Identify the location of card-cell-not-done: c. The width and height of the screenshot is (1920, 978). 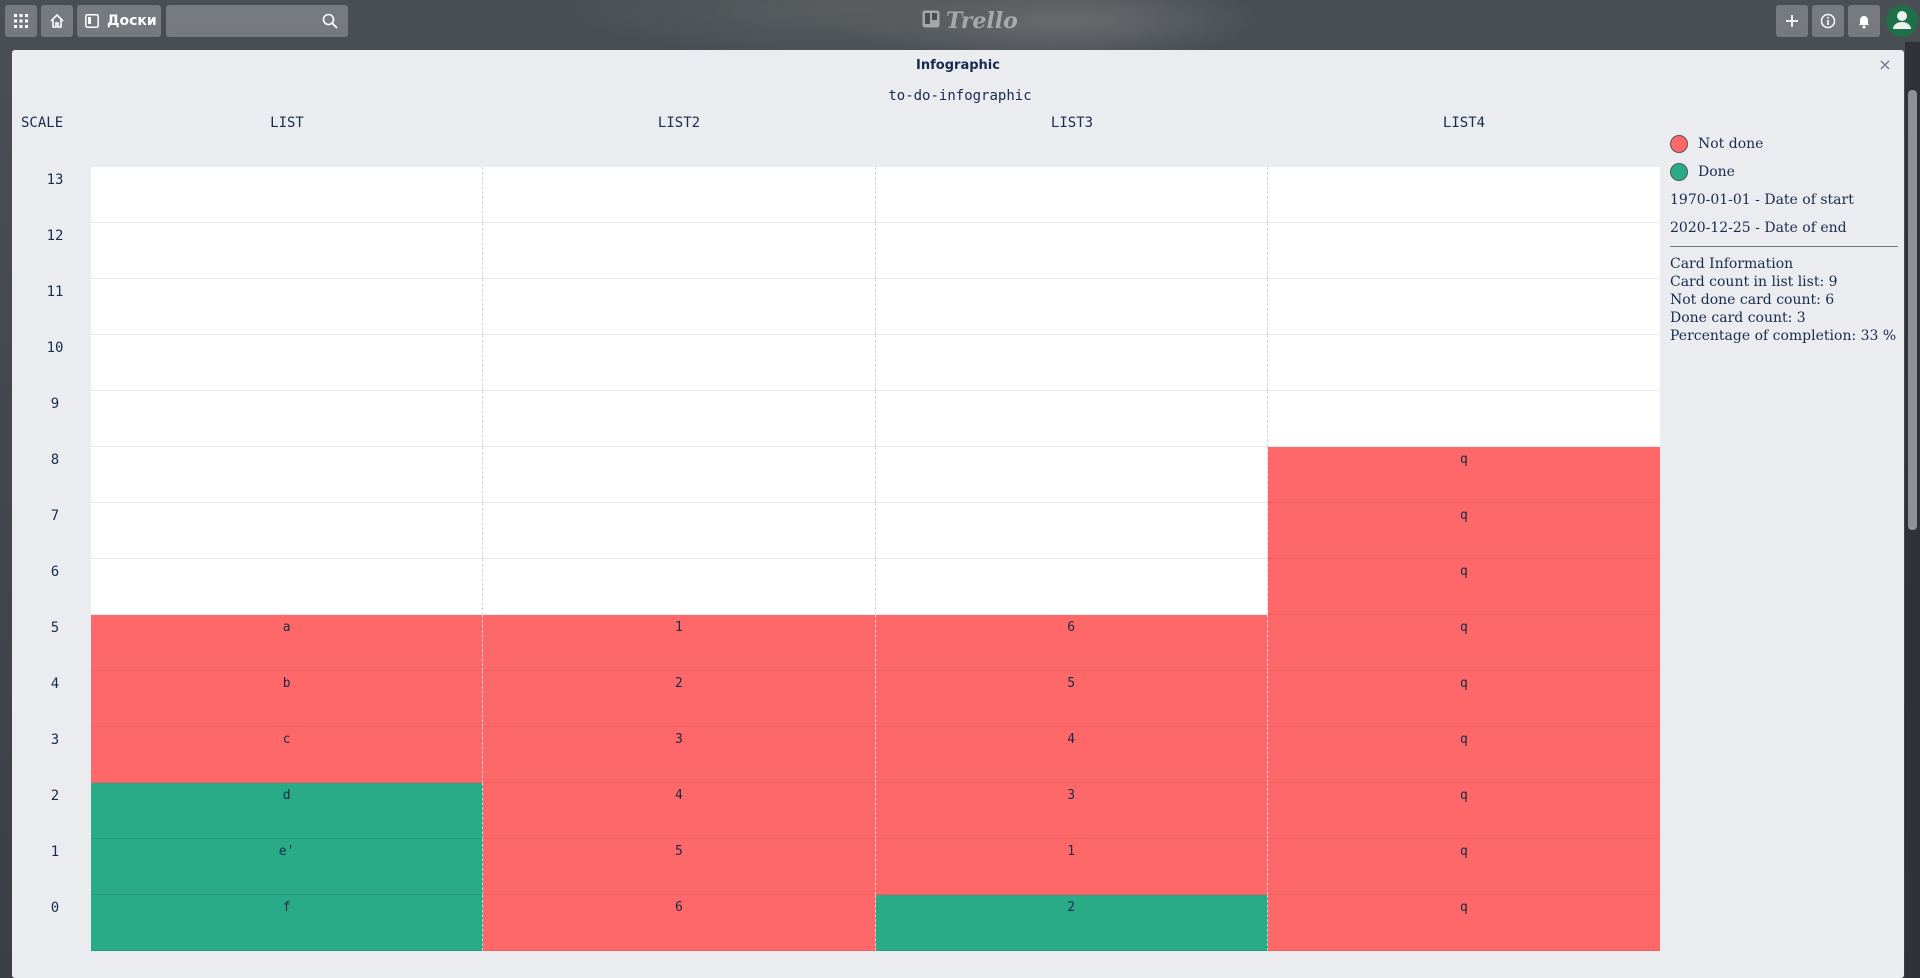
(287, 755).